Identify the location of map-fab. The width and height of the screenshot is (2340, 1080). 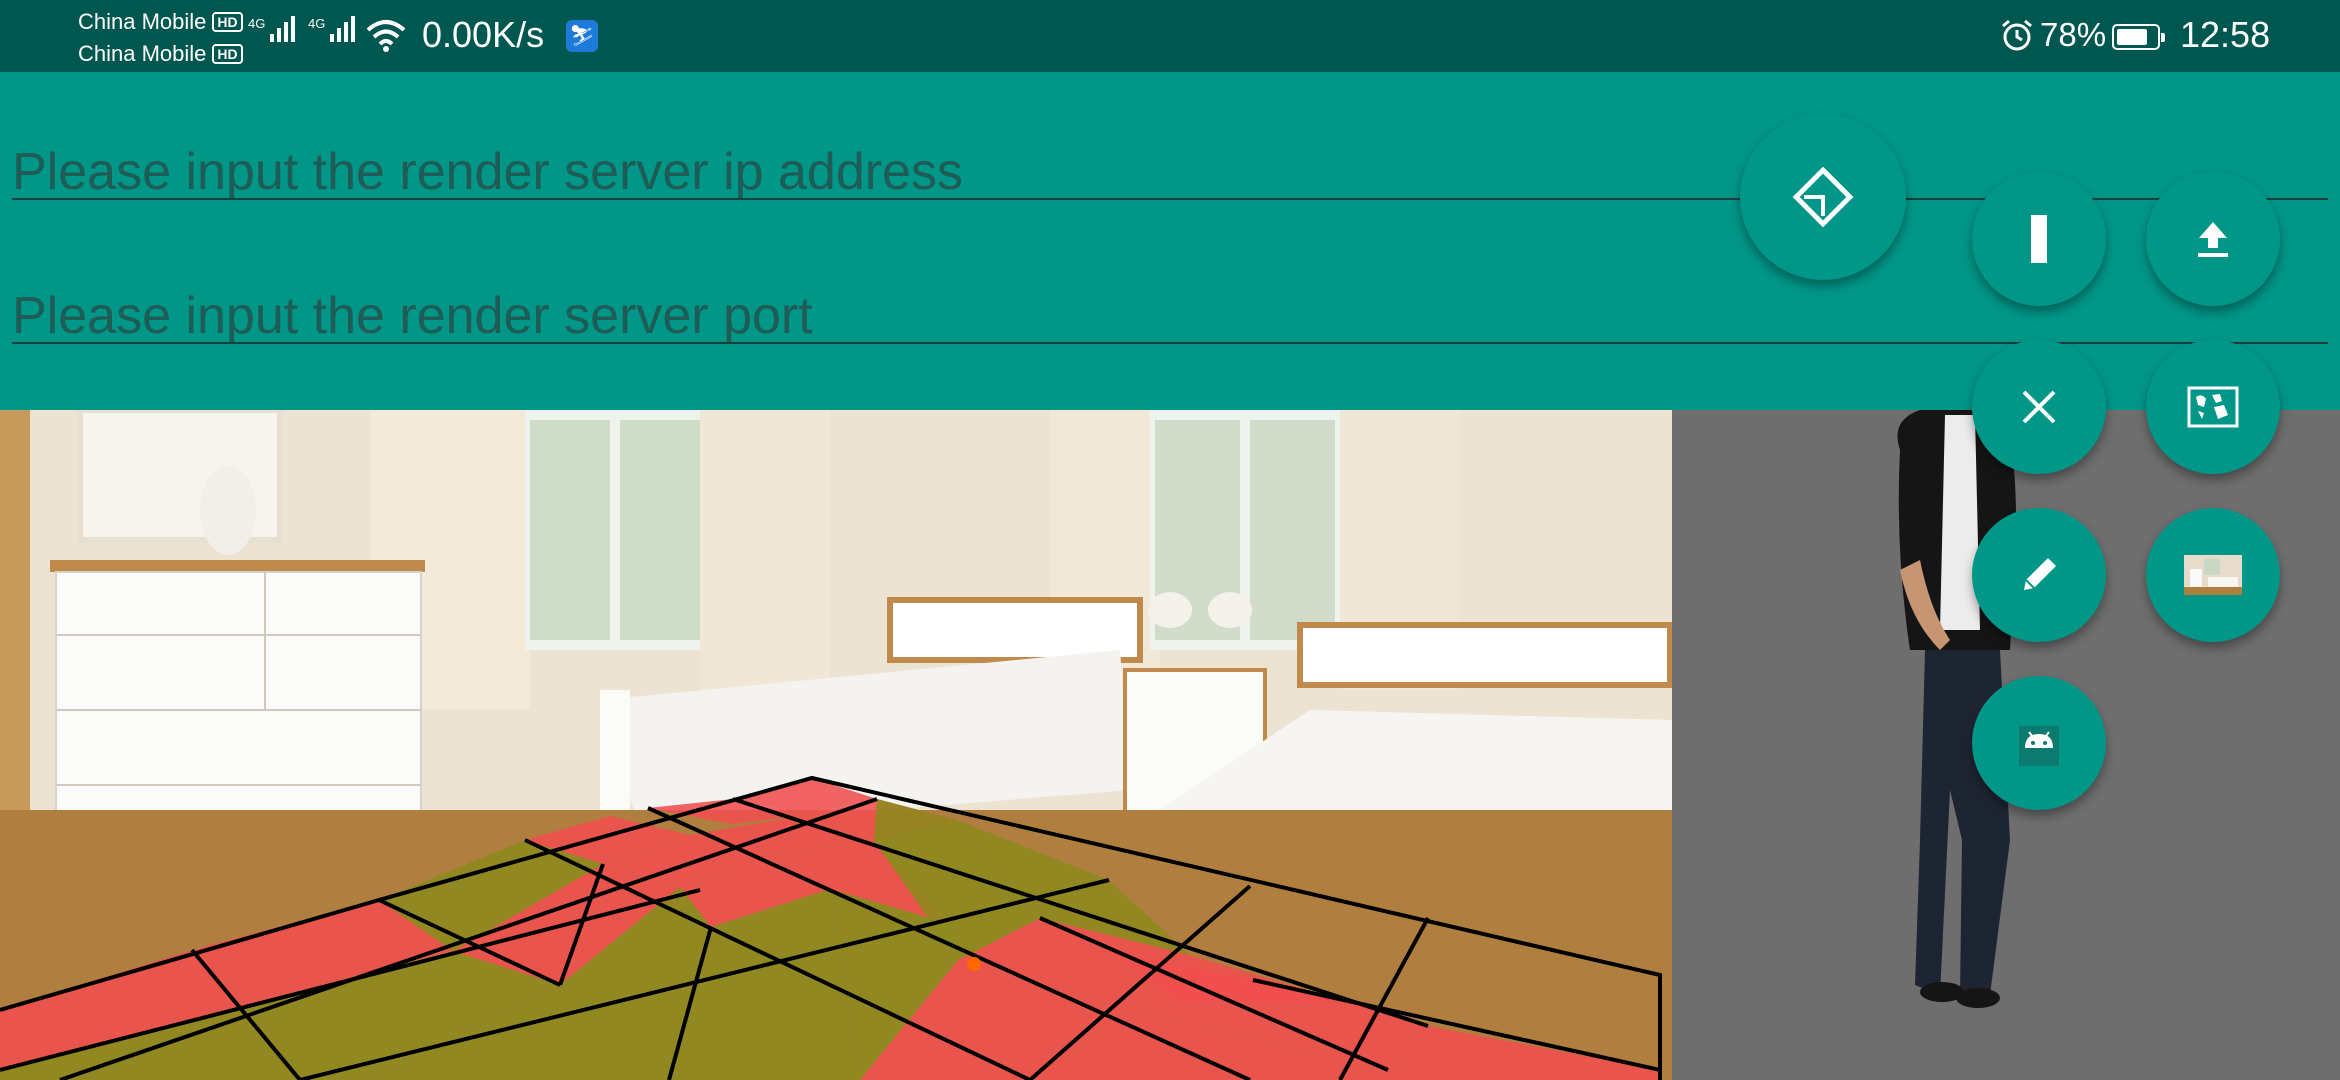
(2213, 407).